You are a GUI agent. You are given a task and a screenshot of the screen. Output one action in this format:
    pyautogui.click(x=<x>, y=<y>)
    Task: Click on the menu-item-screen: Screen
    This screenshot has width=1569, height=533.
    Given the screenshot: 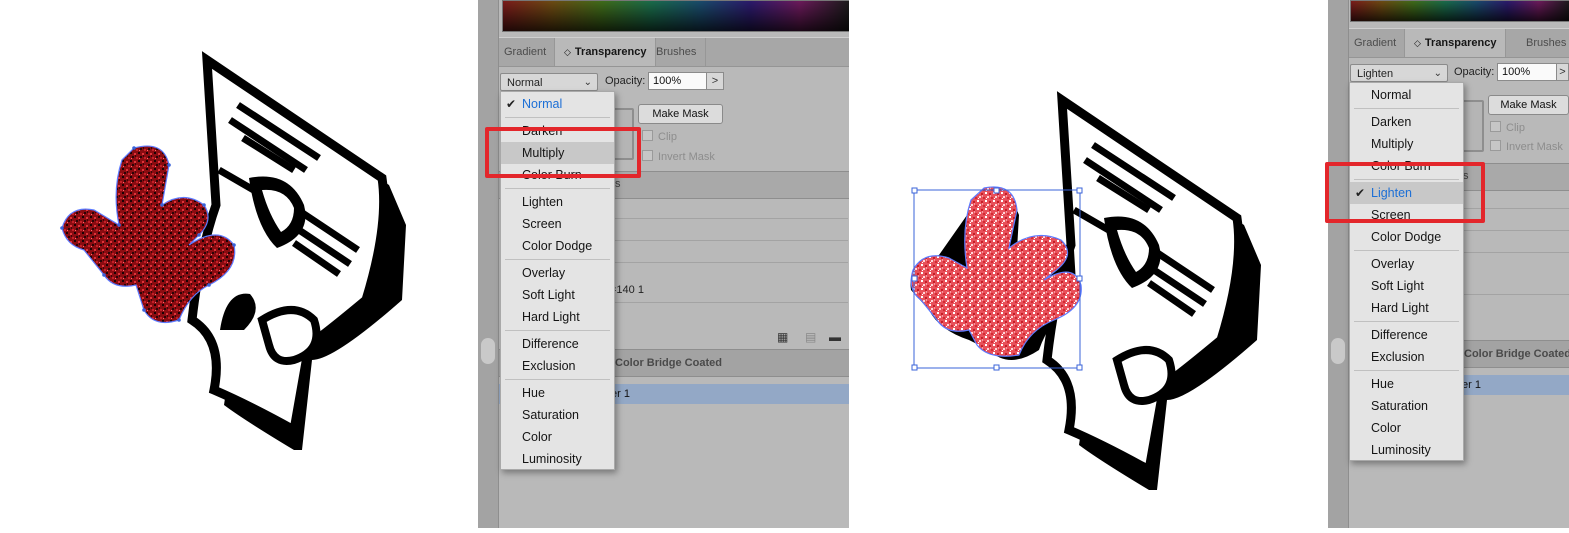 What is the action you would take?
    pyautogui.click(x=557, y=224)
    